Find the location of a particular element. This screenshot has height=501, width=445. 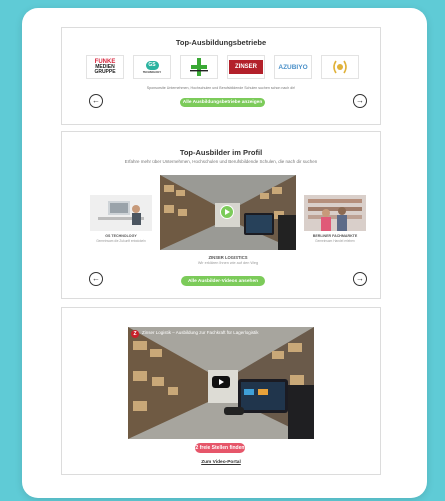

section-title: Top-Ausbildungsbetriebe is located at coordinates (221, 42).